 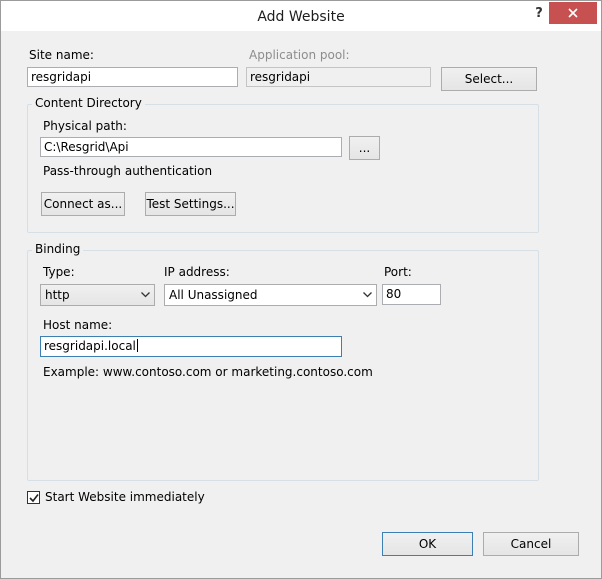 What do you see at coordinates (270, 295) in the screenshot?
I see `ip-address-select: All Unassigned` at bounding box center [270, 295].